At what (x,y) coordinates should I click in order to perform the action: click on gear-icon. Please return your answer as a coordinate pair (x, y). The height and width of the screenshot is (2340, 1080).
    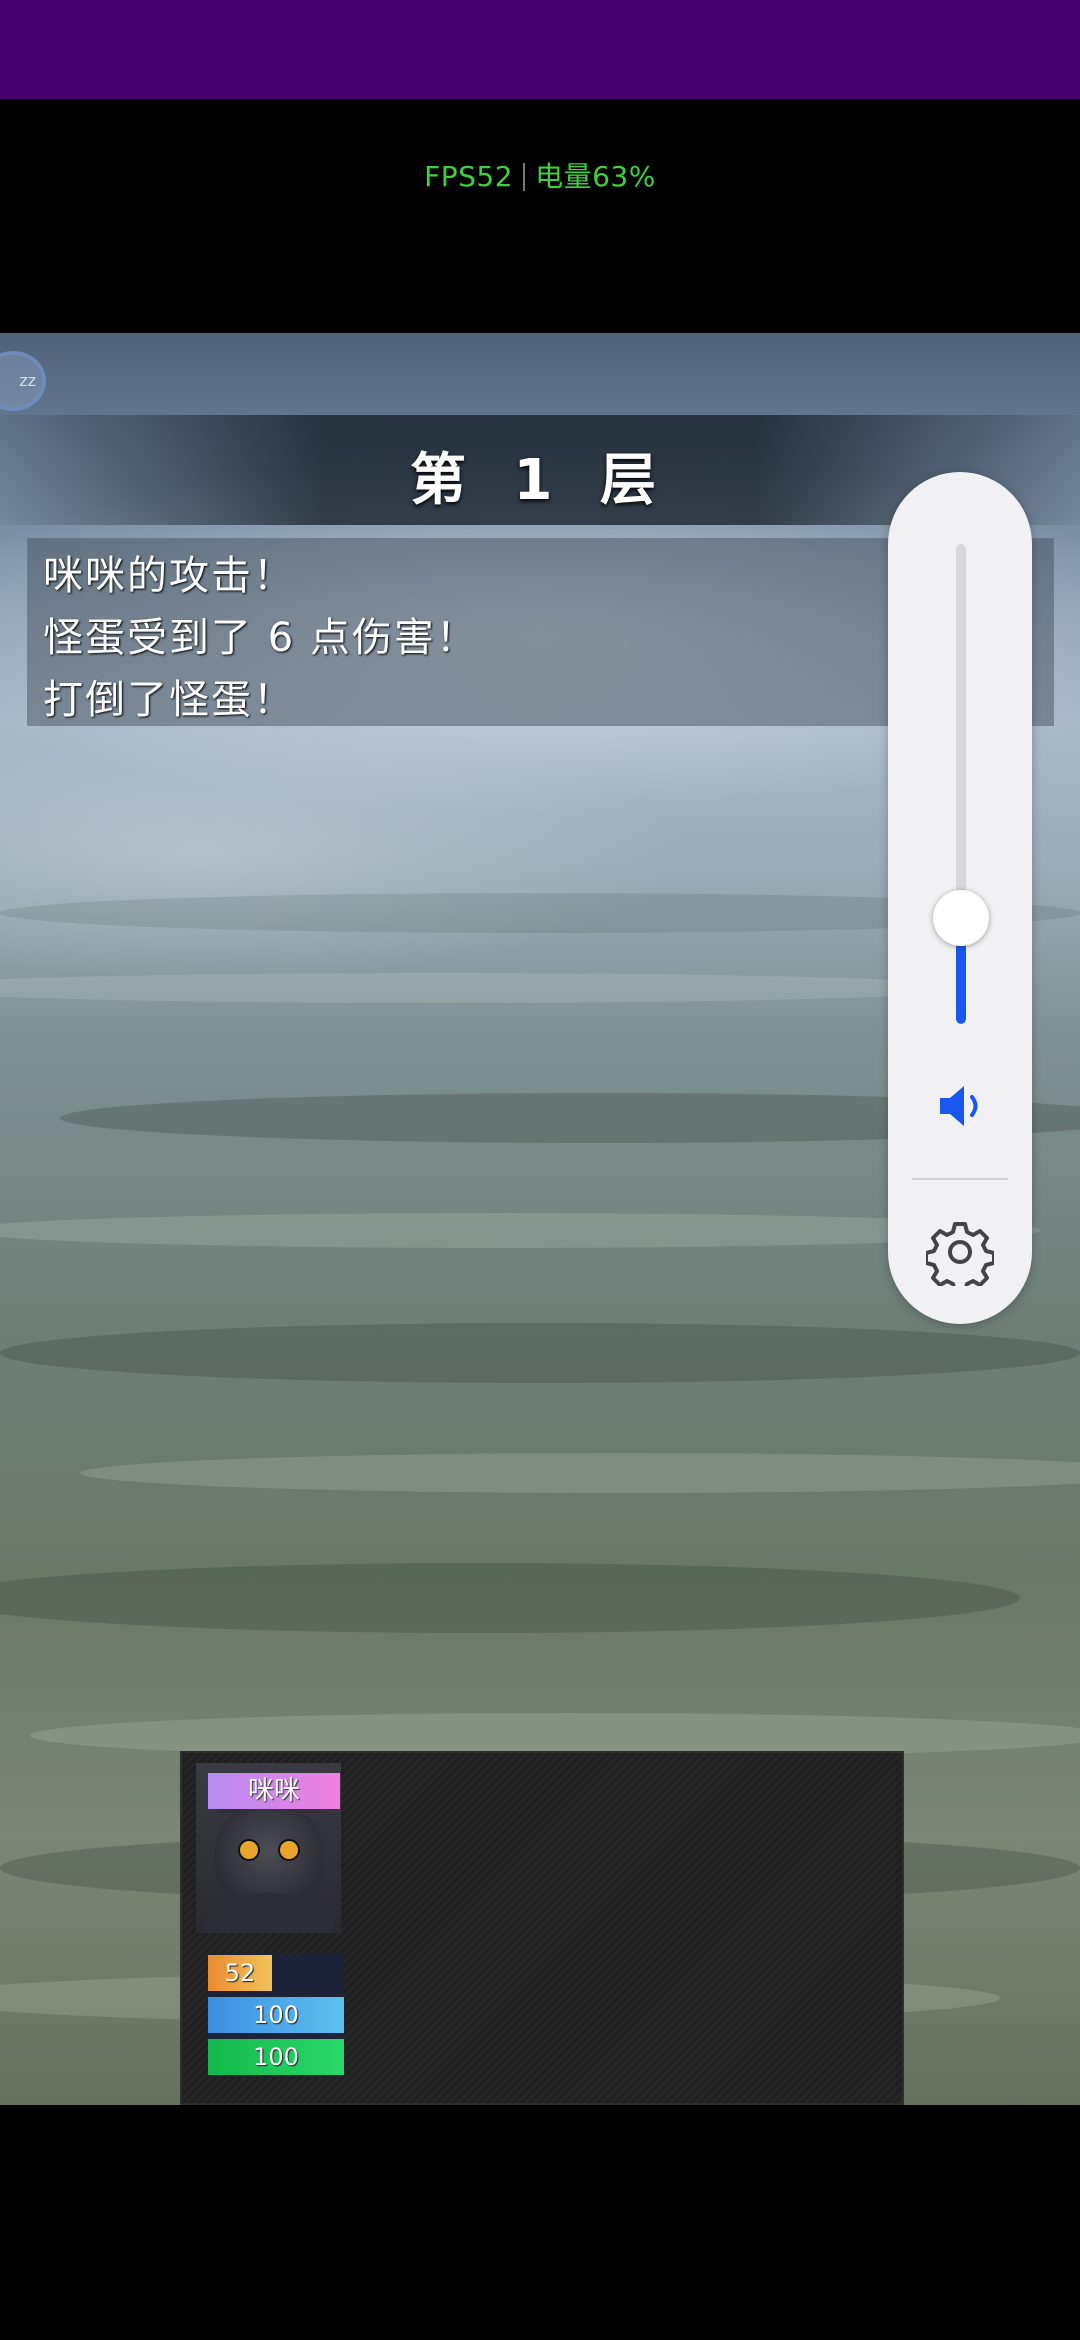
    Looking at the image, I should click on (960, 1252).